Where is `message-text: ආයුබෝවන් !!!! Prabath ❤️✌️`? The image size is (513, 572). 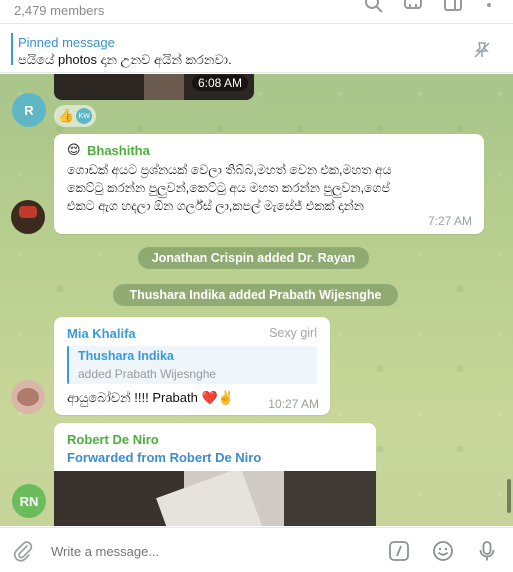 message-text: ආයුබෝවන් !!!! Prabath ❤️✌️ is located at coordinates (150, 397).